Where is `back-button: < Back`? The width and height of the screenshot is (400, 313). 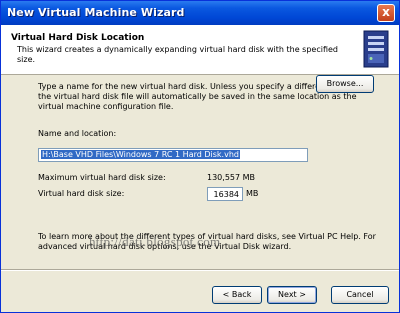
back-button: < Back is located at coordinates (237, 295).